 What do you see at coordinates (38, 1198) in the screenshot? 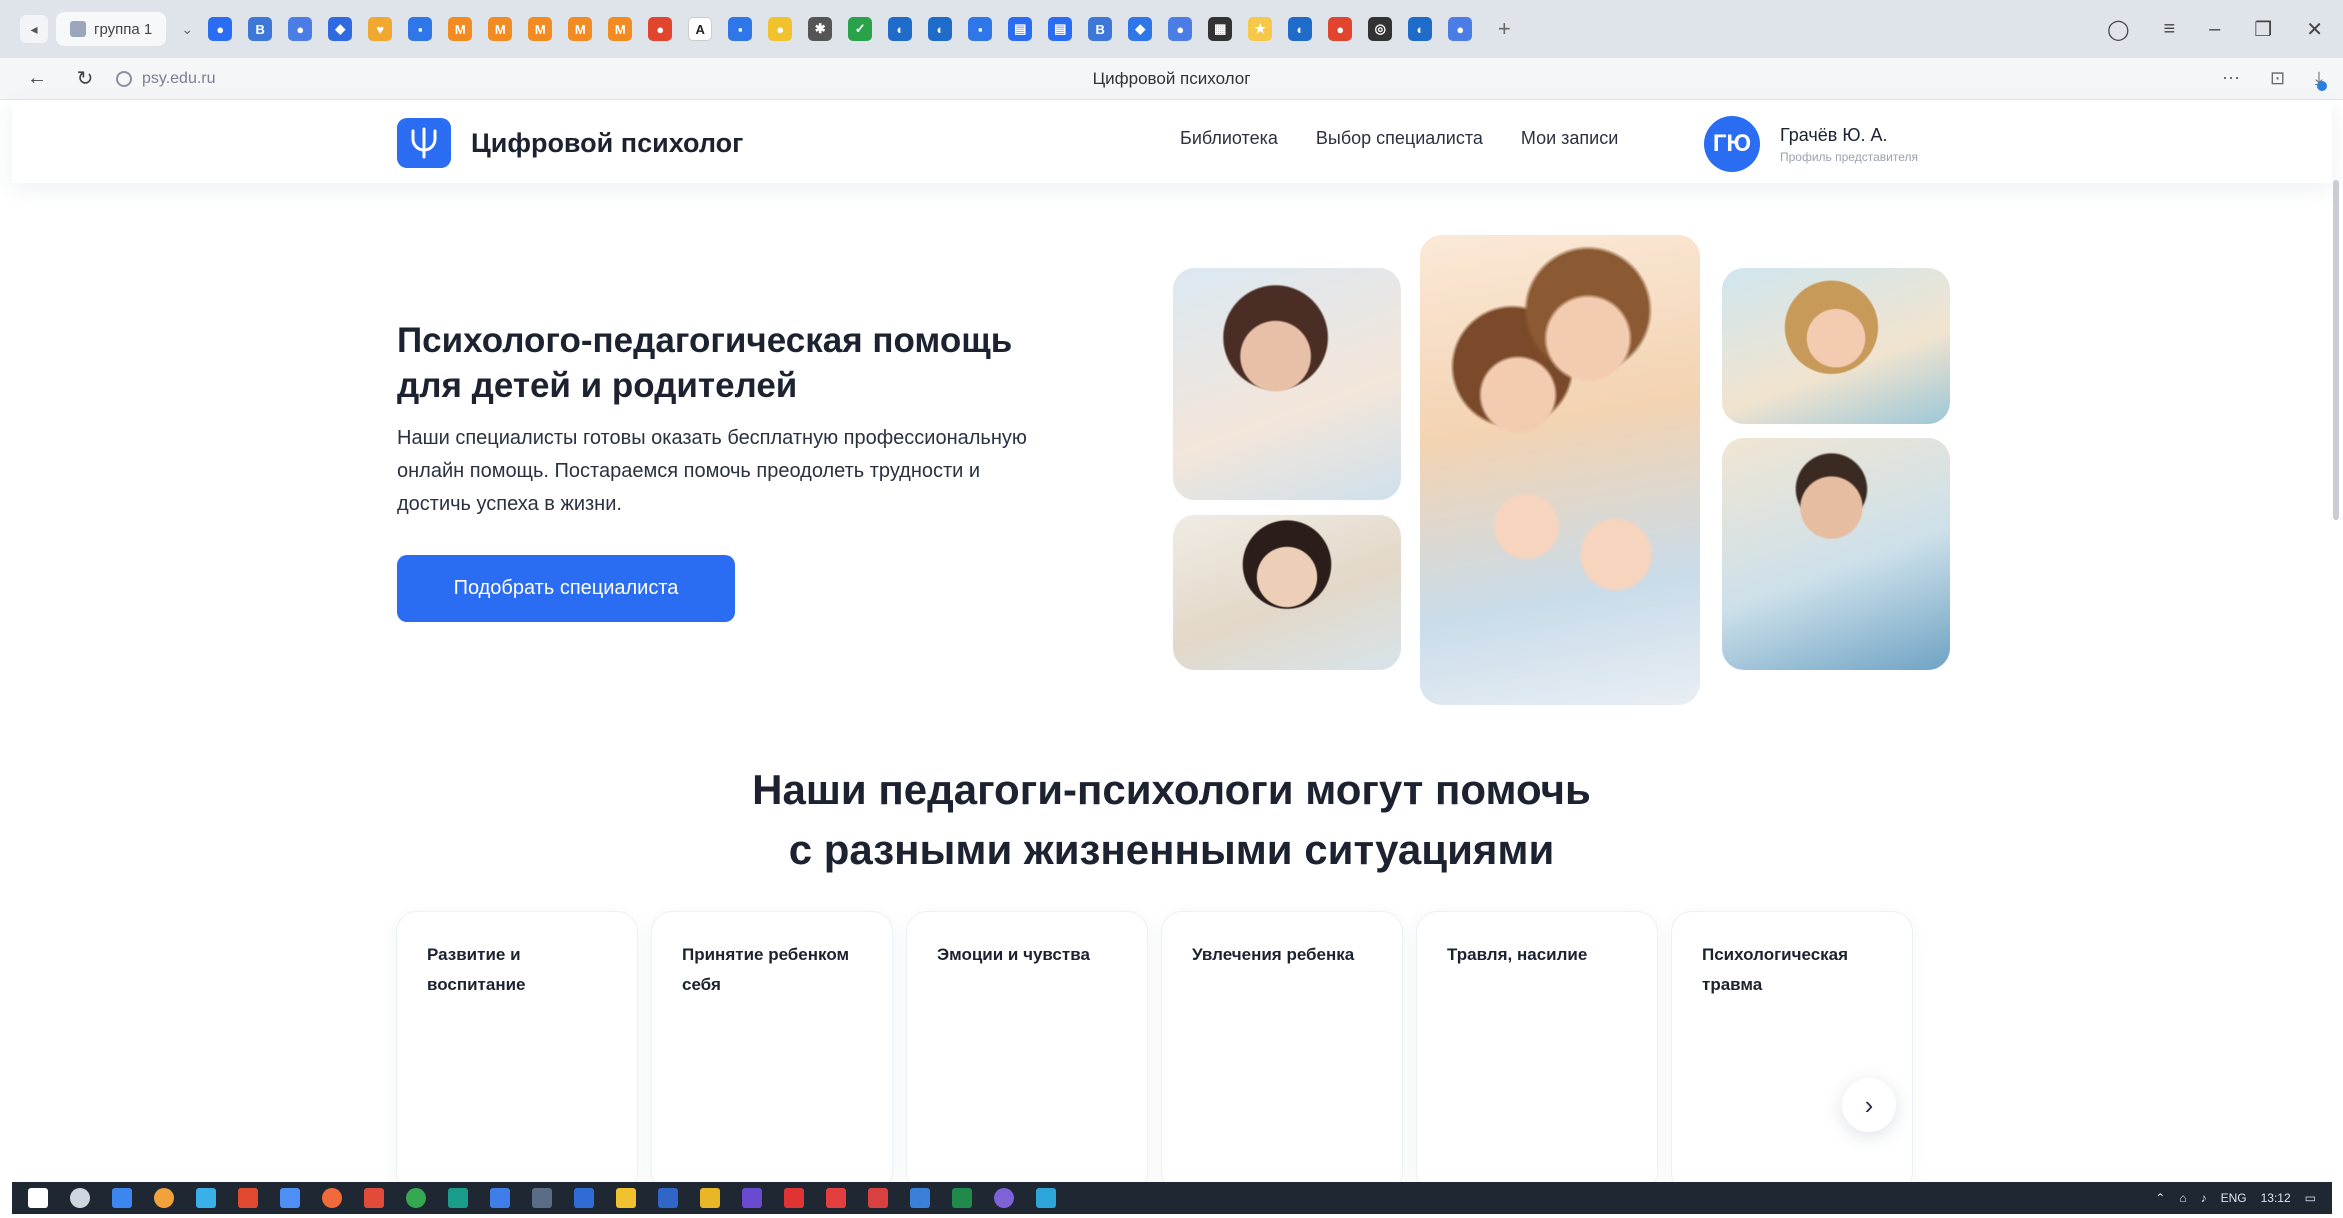
I see `start-icon` at bounding box center [38, 1198].